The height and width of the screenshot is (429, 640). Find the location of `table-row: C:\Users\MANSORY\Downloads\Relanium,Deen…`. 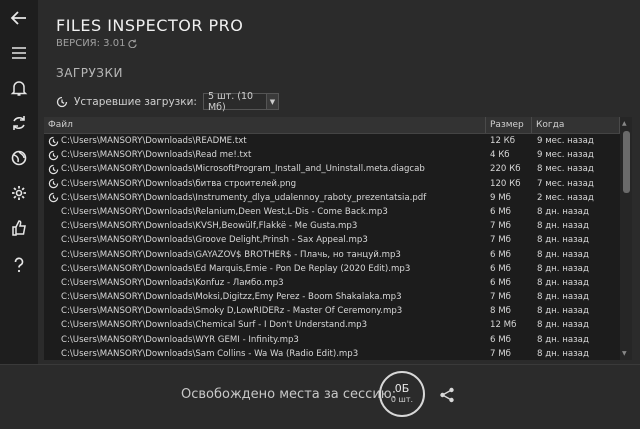

table-row: C:\Users\MANSORY\Downloads\Relanium,Deen… is located at coordinates (338, 212).